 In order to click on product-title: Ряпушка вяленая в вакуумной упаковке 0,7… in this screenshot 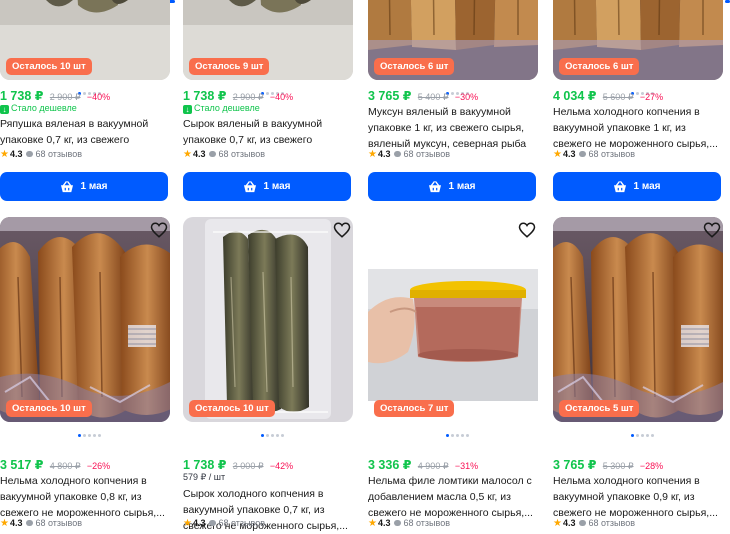, I will do `click(84, 132)`.